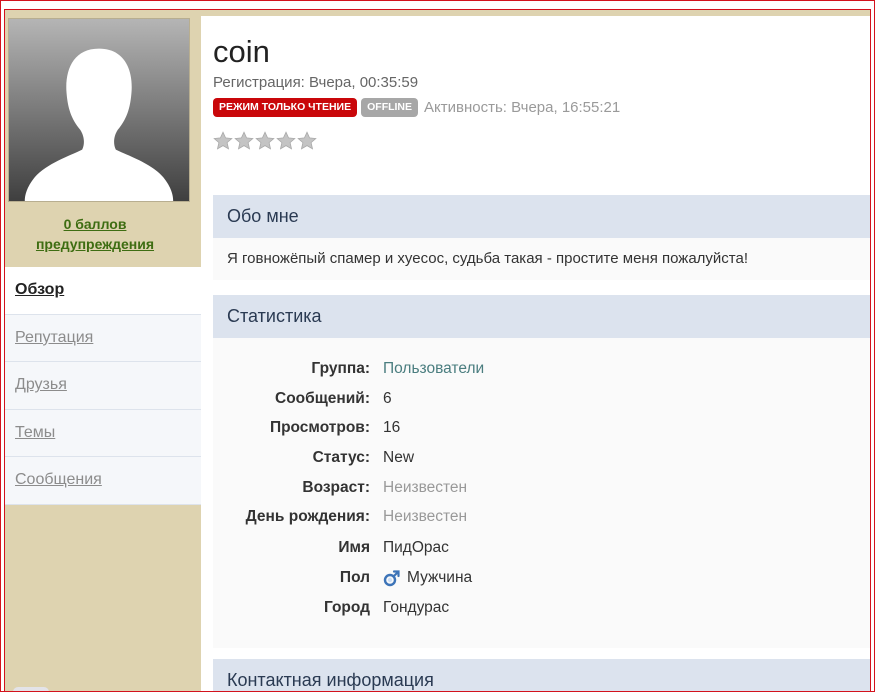 This screenshot has width=875, height=692. Describe the element at coordinates (336, 487) in the screenshot. I see `stat-label: Возраст:` at that location.